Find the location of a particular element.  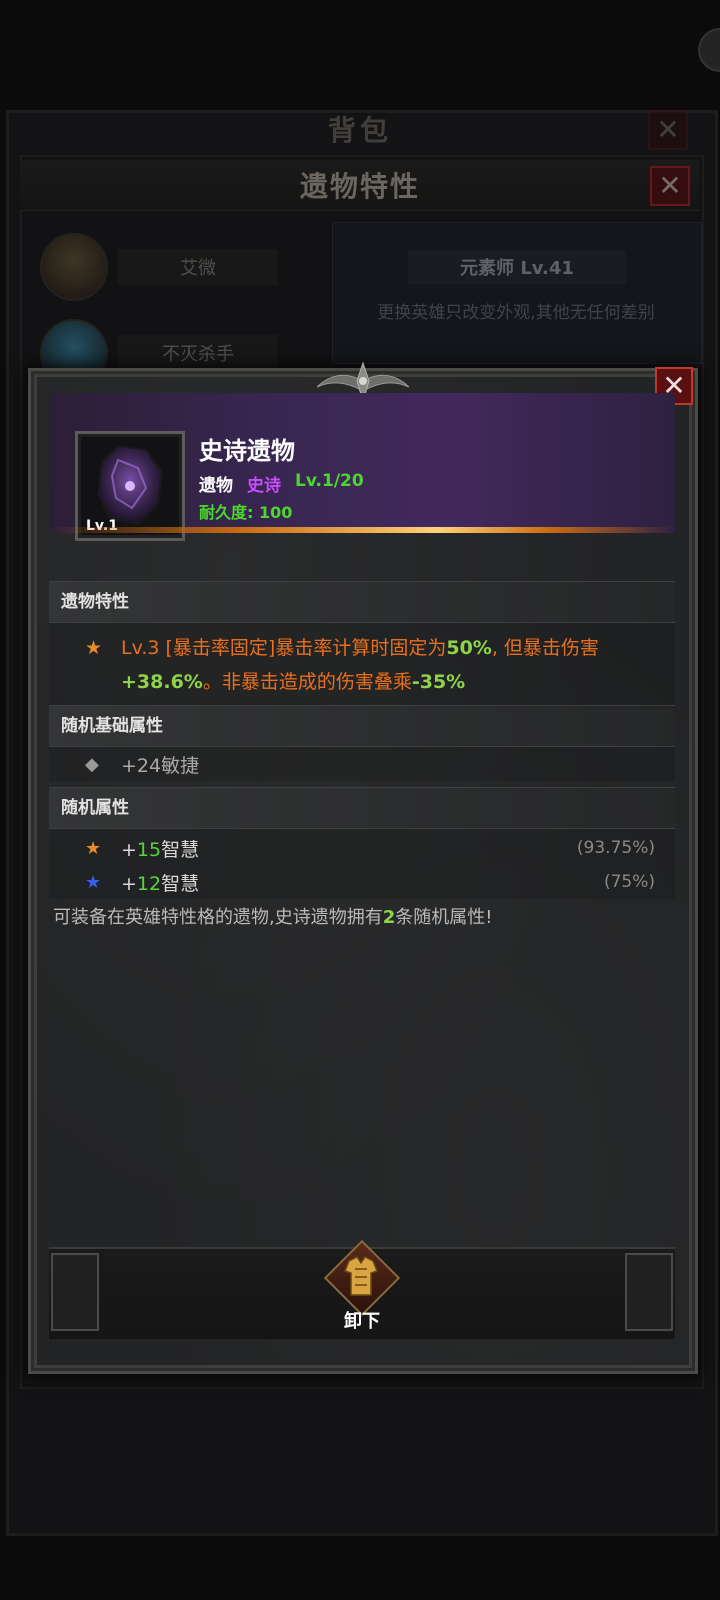

armor-icon is located at coordinates (361, 1276).